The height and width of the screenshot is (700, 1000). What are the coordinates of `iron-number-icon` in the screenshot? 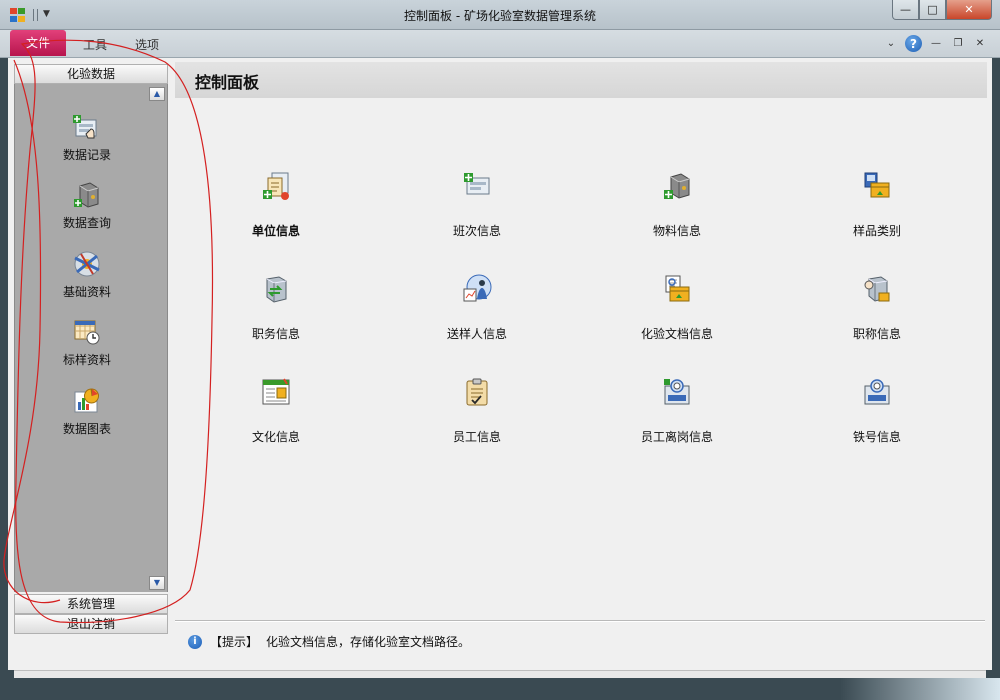 It's located at (877, 392).